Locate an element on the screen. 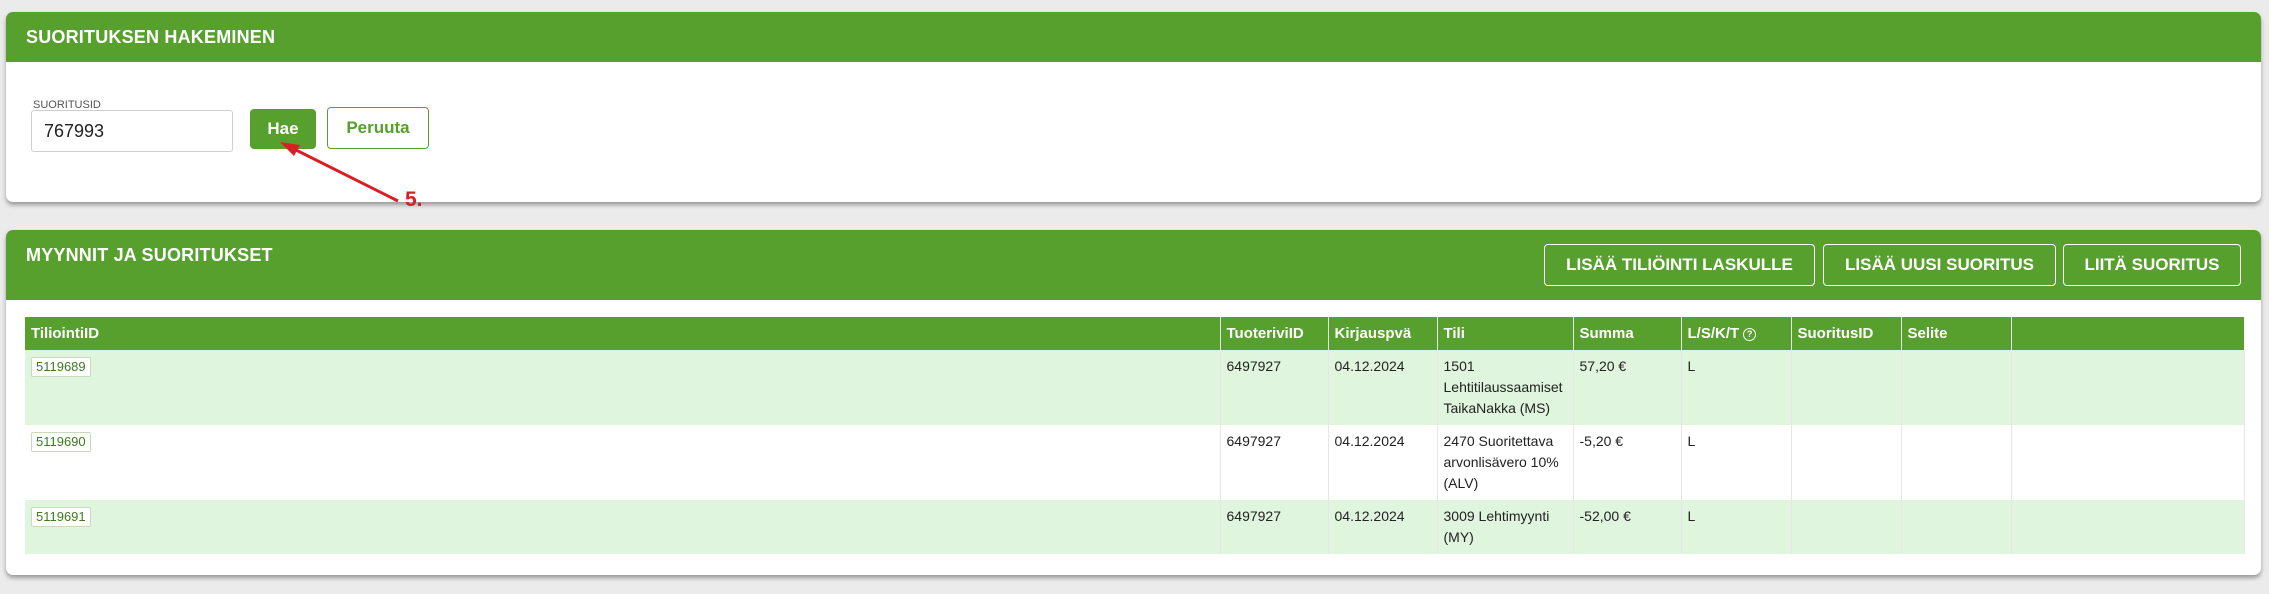 Image resolution: width=2269 pixels, height=594 pixels. cell-tiliointiid: 5119689 is located at coordinates (623, 387).